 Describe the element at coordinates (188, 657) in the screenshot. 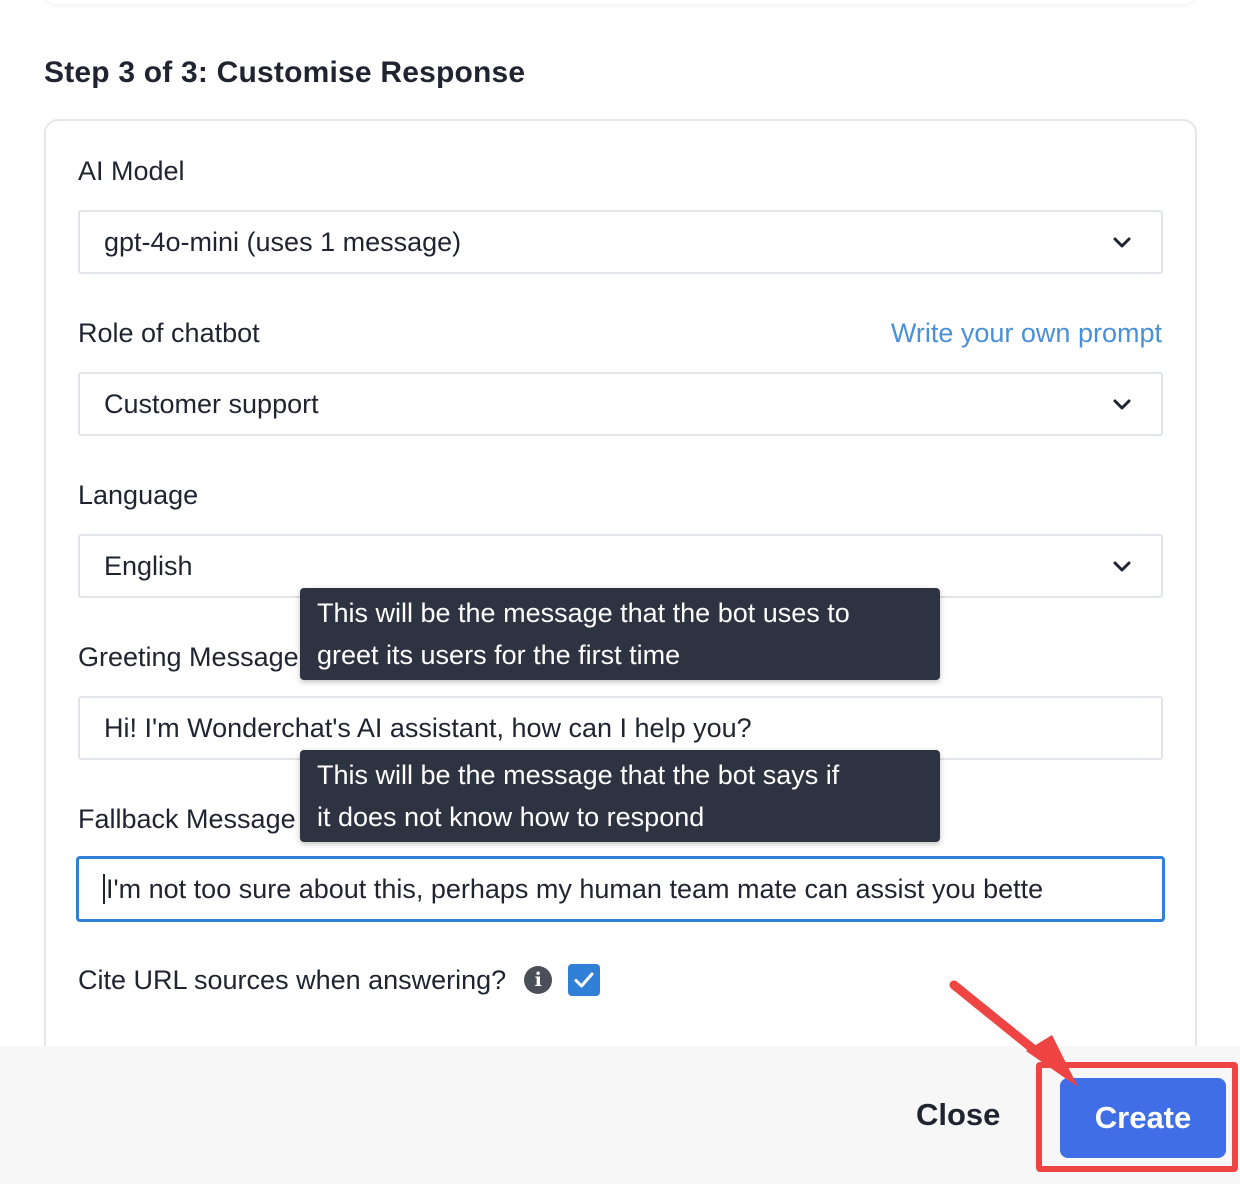

I see `greeting-label: Greeting Message` at that location.